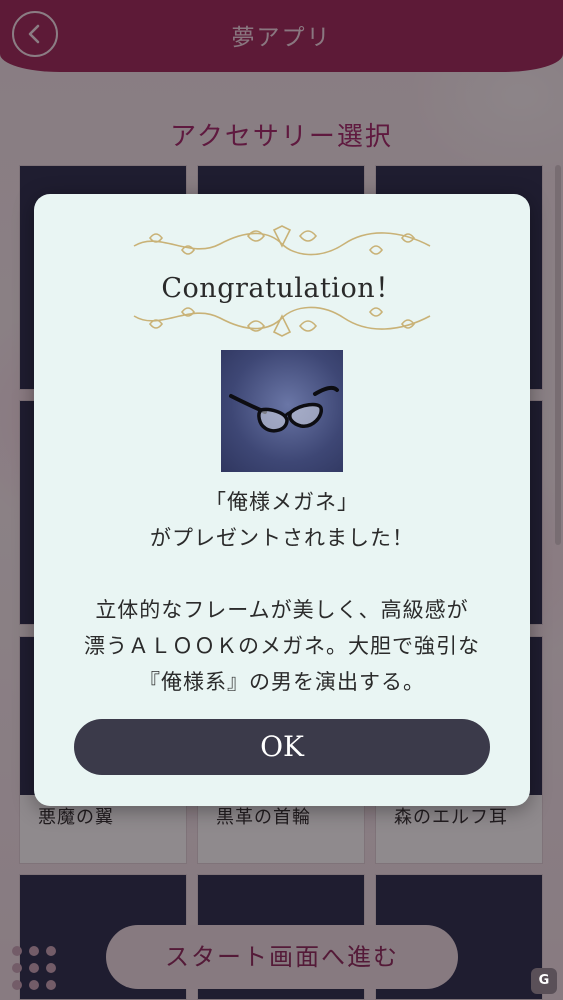 The image size is (563, 1000). Describe the element at coordinates (282, 610) in the screenshot. I see `item-description-line: 立体的なフレームが美しく、高級感が` at that location.